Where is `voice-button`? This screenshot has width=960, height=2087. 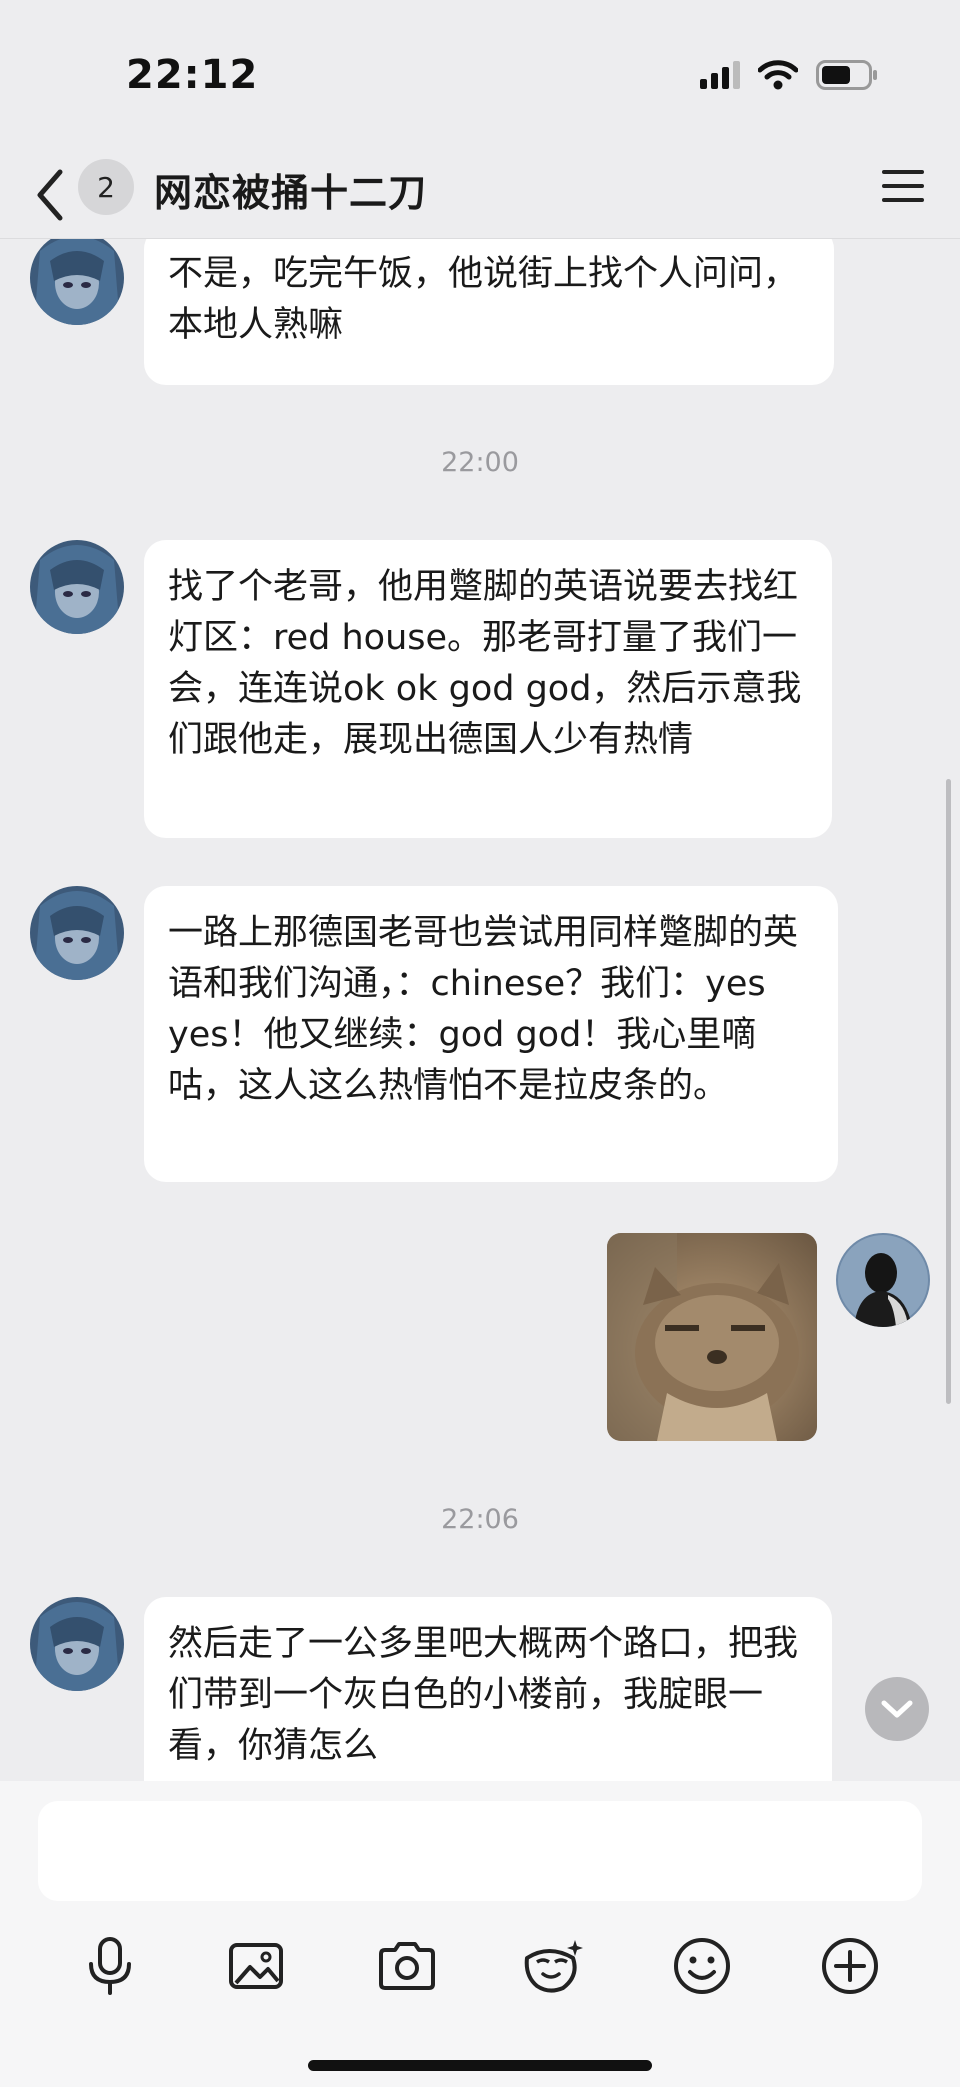
voice-button is located at coordinates (110, 1966).